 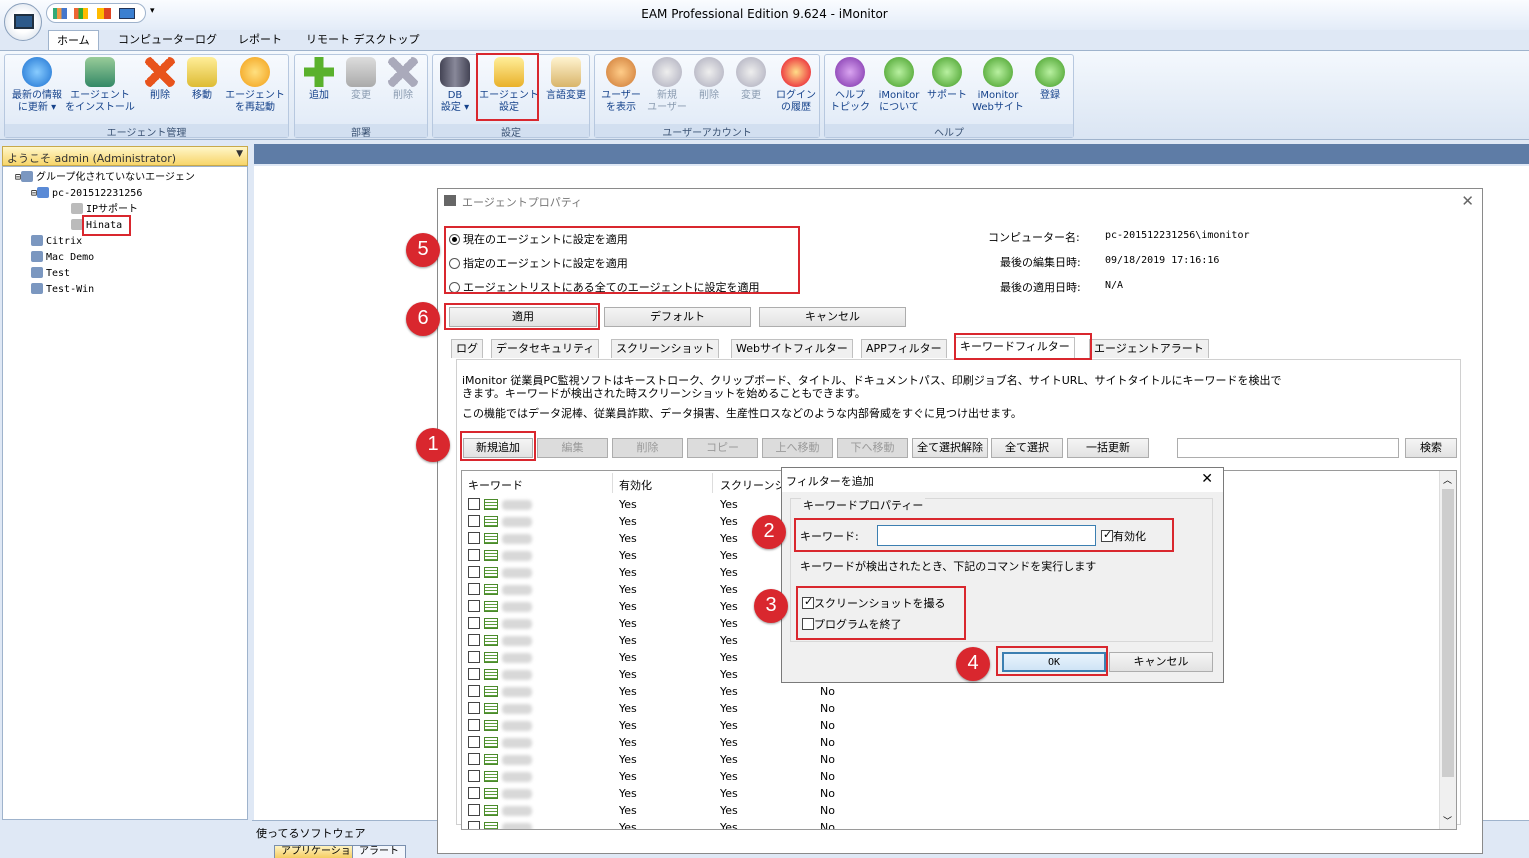 What do you see at coordinates (667, 95) in the screenshot?
I see `new-user-label-1: 新規` at bounding box center [667, 95].